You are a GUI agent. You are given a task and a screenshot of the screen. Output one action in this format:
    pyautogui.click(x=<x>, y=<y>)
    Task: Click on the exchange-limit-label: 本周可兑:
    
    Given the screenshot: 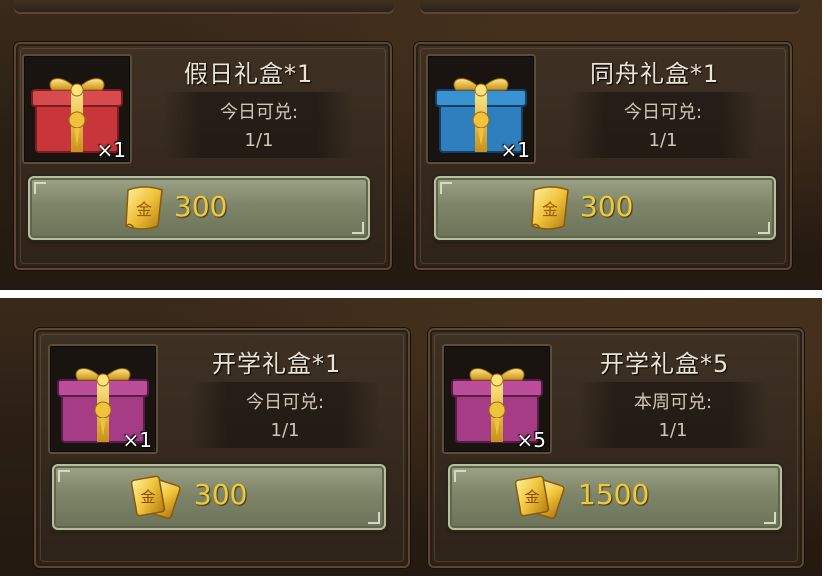 What is the action you would take?
    pyautogui.click(x=673, y=402)
    